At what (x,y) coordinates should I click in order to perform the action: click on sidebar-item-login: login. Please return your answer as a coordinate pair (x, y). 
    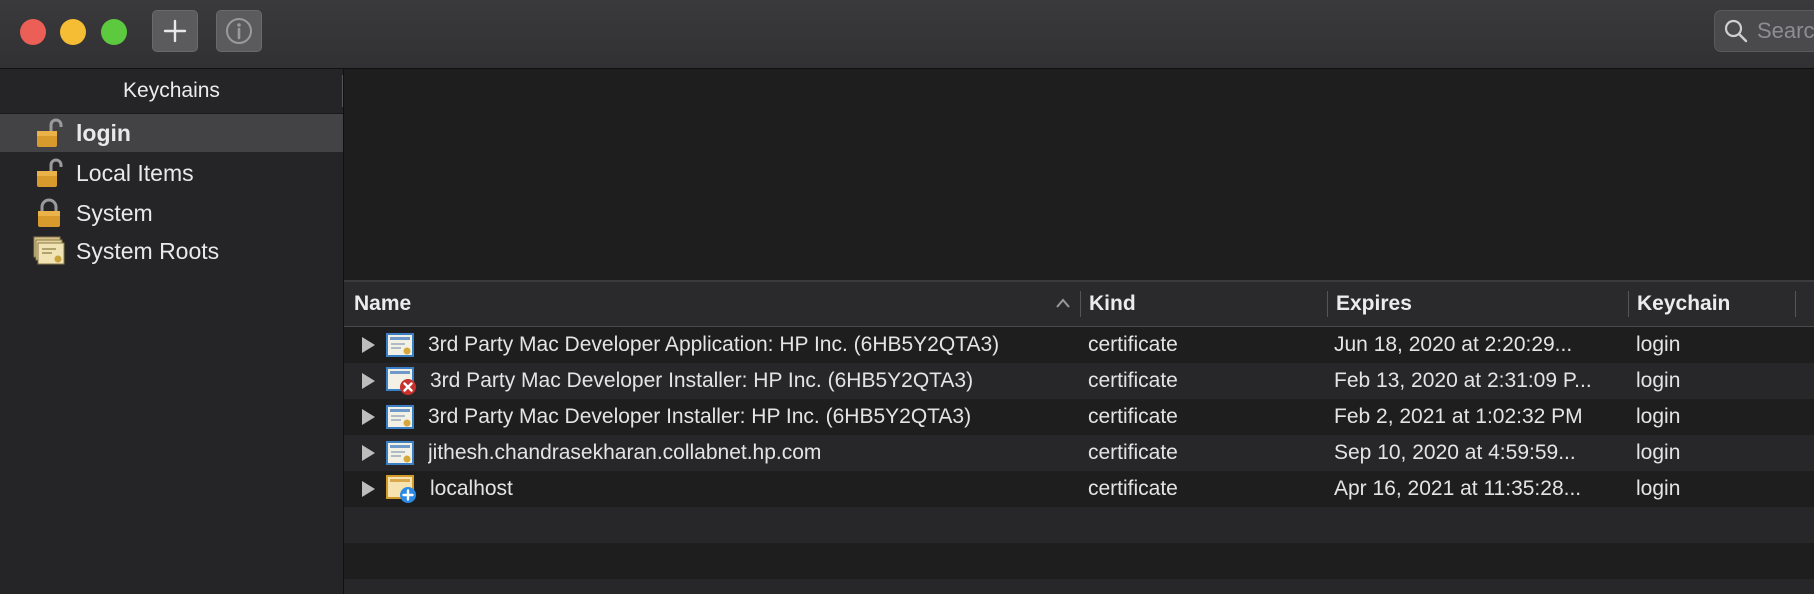
    Looking at the image, I should click on (171, 133).